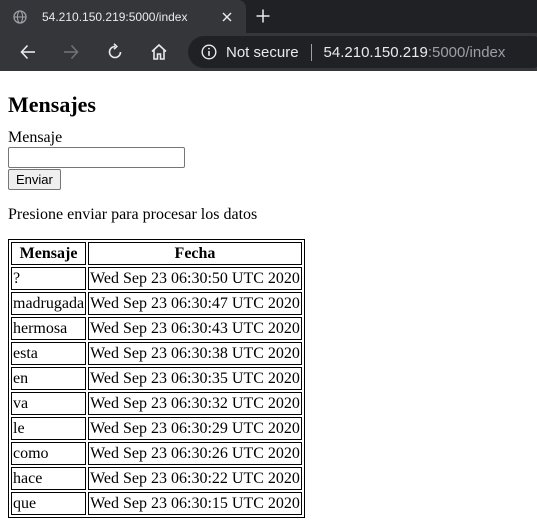  I want to click on date-cell: Wed Sep 23 06:30:26 UTC 2020, so click(195, 453).